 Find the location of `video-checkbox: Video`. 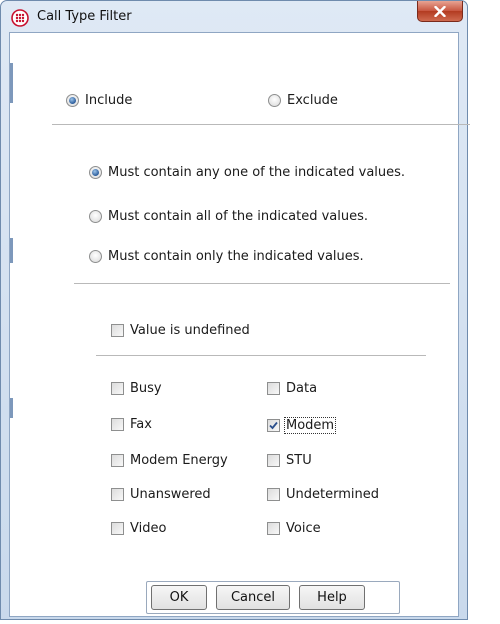

video-checkbox: Video is located at coordinates (138, 528).